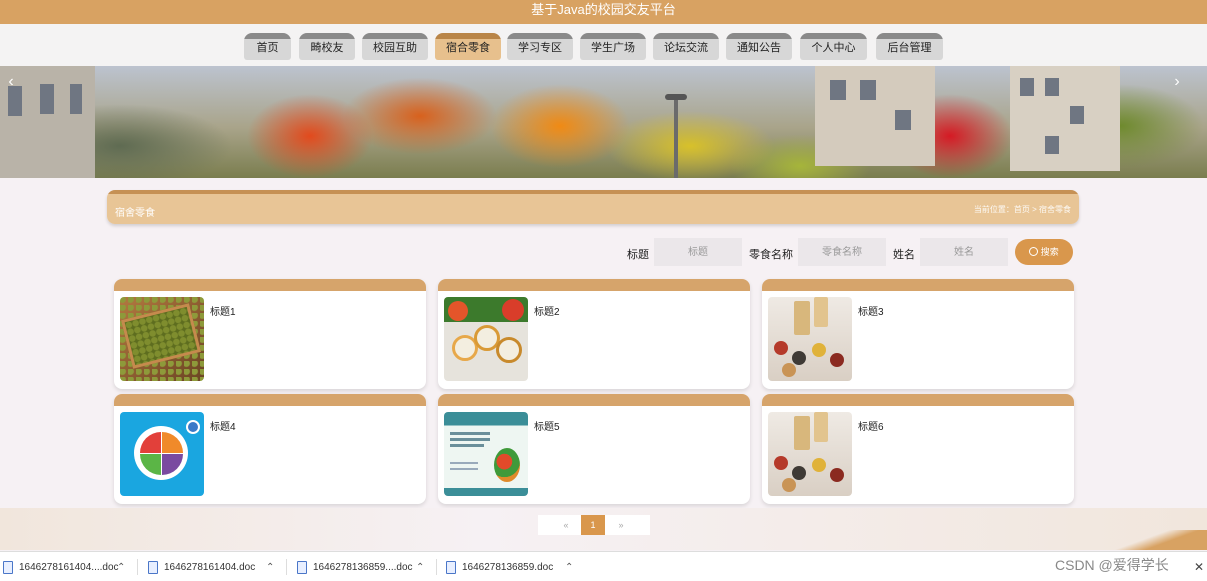 This screenshot has height=581, width=1207. I want to click on download-filename: 1646278161404.doc, so click(210, 567).